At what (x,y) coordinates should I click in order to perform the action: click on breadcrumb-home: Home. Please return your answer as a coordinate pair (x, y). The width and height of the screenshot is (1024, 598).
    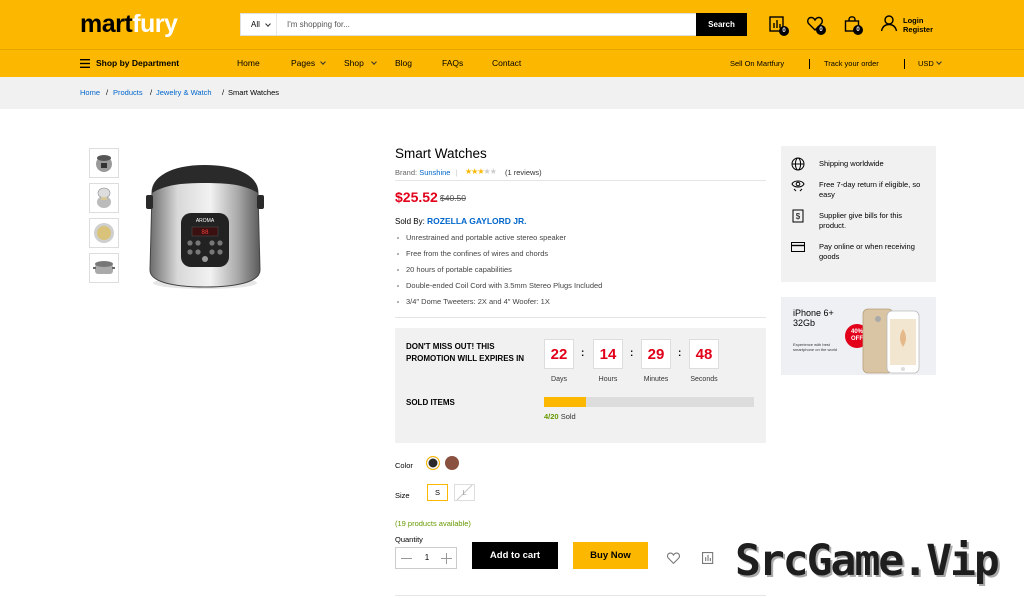
    Looking at the image, I should click on (90, 93).